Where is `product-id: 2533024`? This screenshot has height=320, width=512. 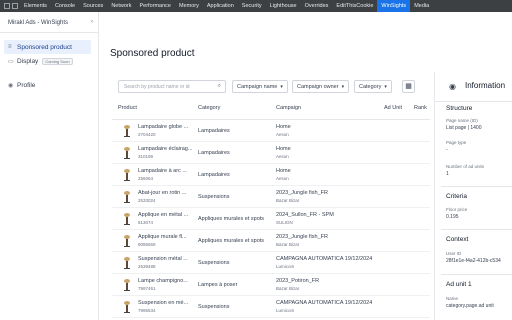 product-id: 2533024 is located at coordinates (147, 200).